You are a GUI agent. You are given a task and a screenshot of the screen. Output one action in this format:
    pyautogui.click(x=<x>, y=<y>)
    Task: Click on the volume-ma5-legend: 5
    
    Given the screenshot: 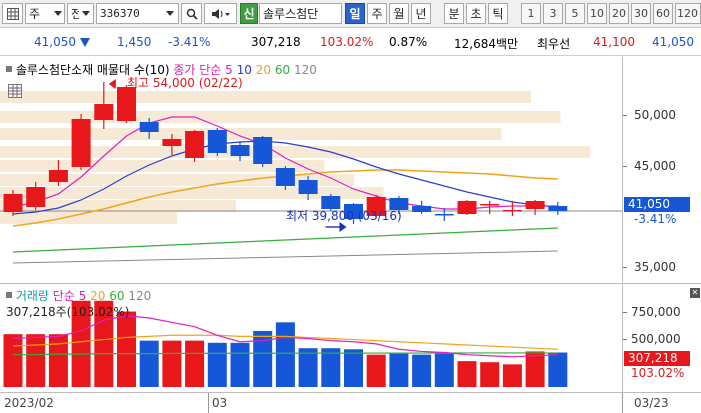 What is the action you would take?
    pyautogui.click(x=82, y=296)
    